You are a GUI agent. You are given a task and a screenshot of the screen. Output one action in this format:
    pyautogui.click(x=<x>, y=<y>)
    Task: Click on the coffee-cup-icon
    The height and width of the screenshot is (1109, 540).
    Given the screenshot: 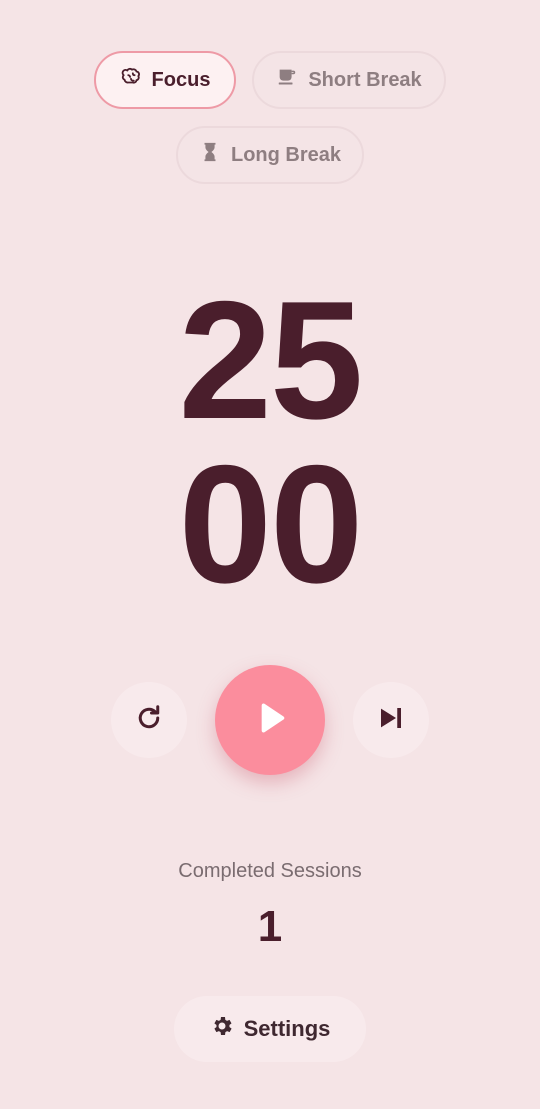 What is the action you would take?
    pyautogui.click(x=287, y=80)
    